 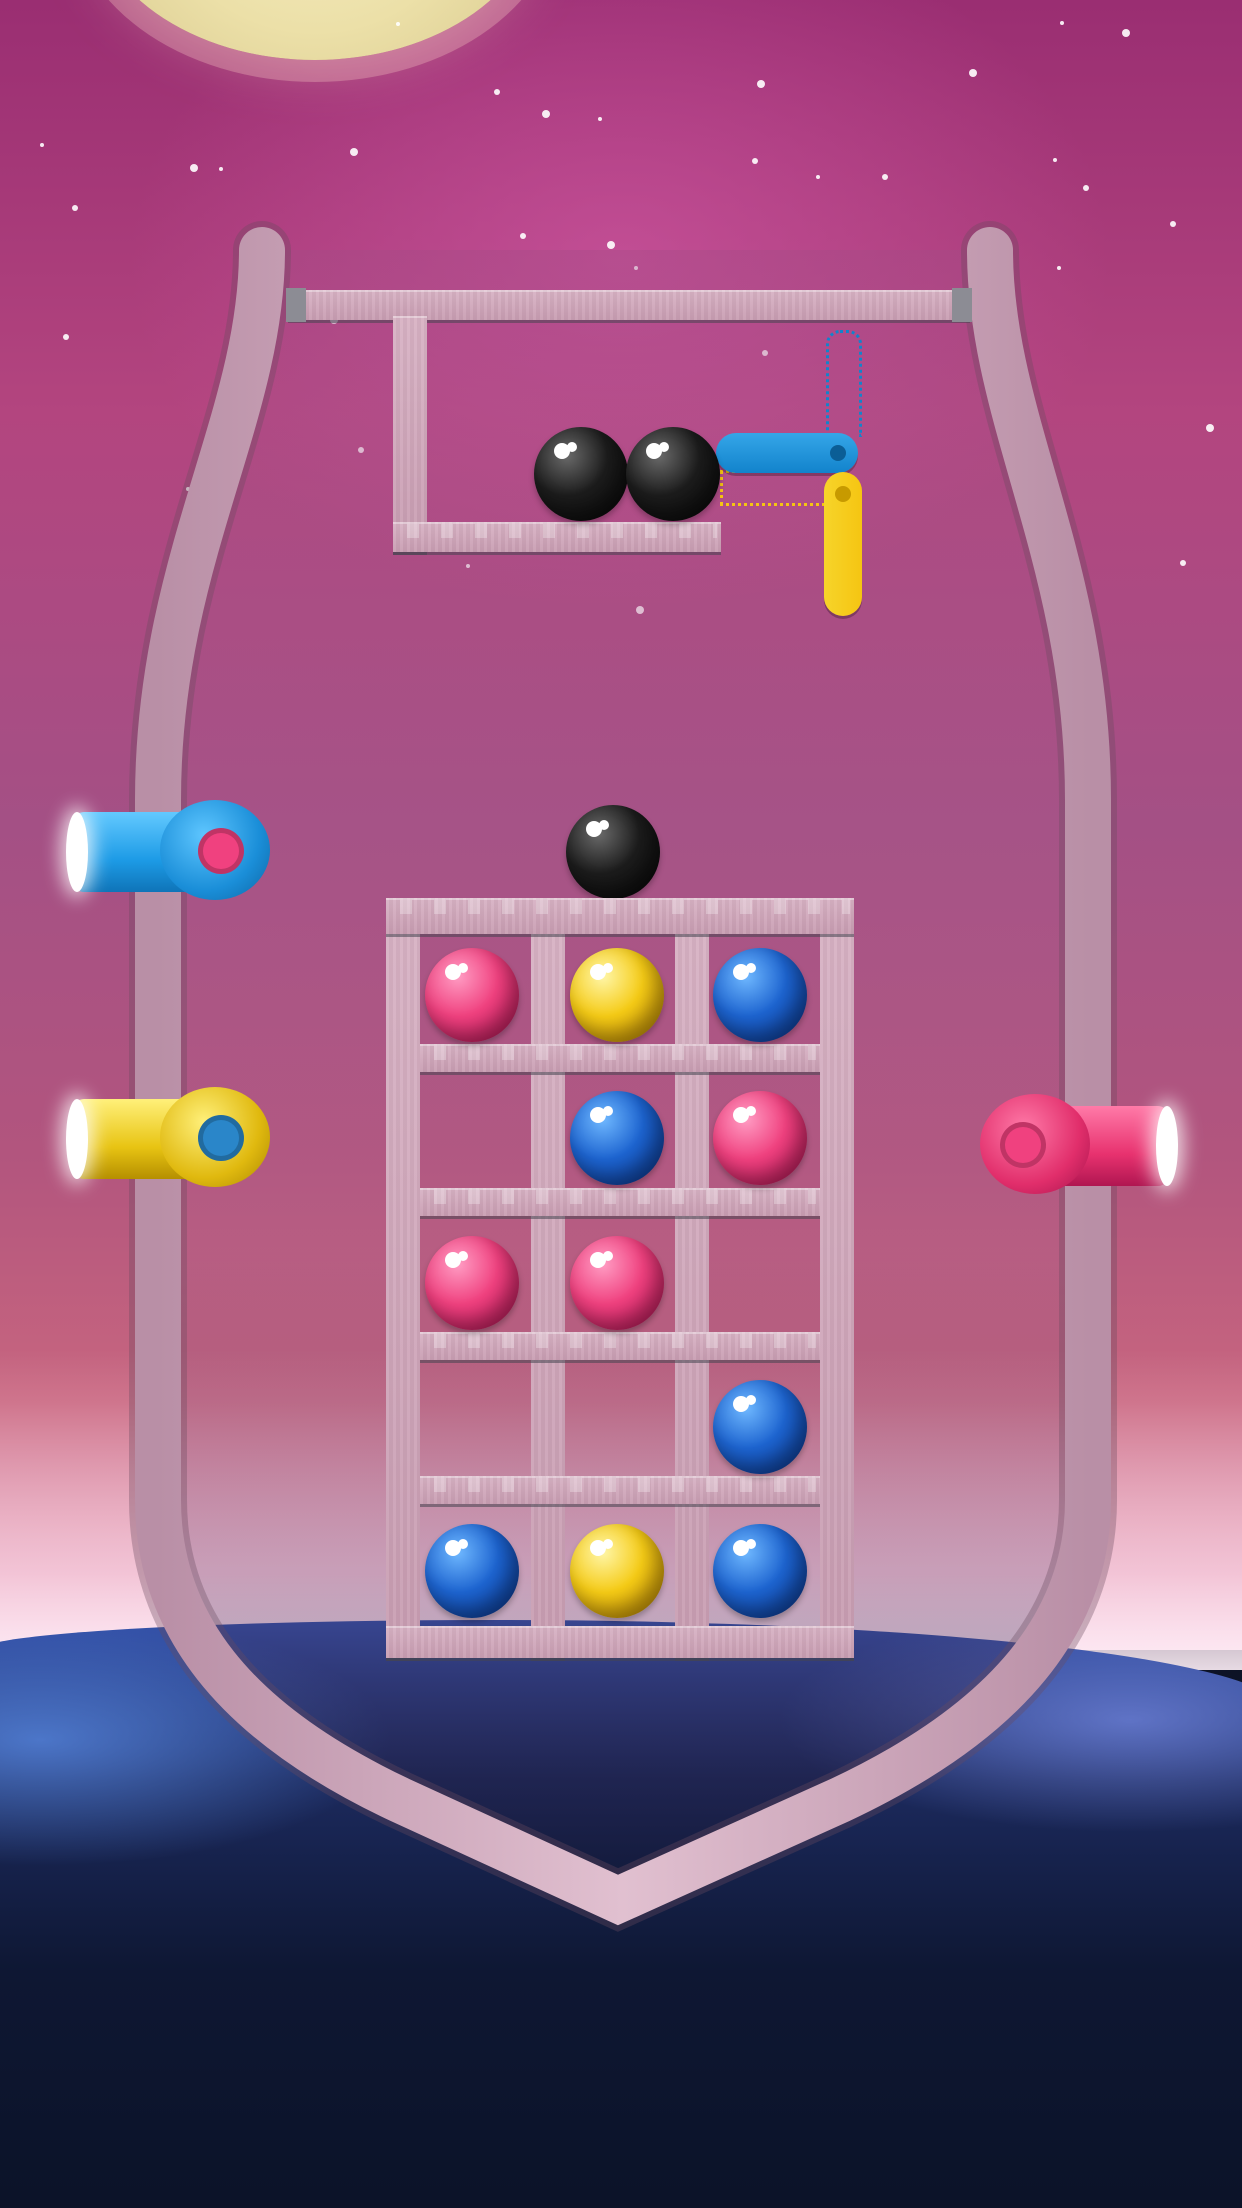 What do you see at coordinates (844, 383) in the screenshot?
I see `blue-pin-chain` at bounding box center [844, 383].